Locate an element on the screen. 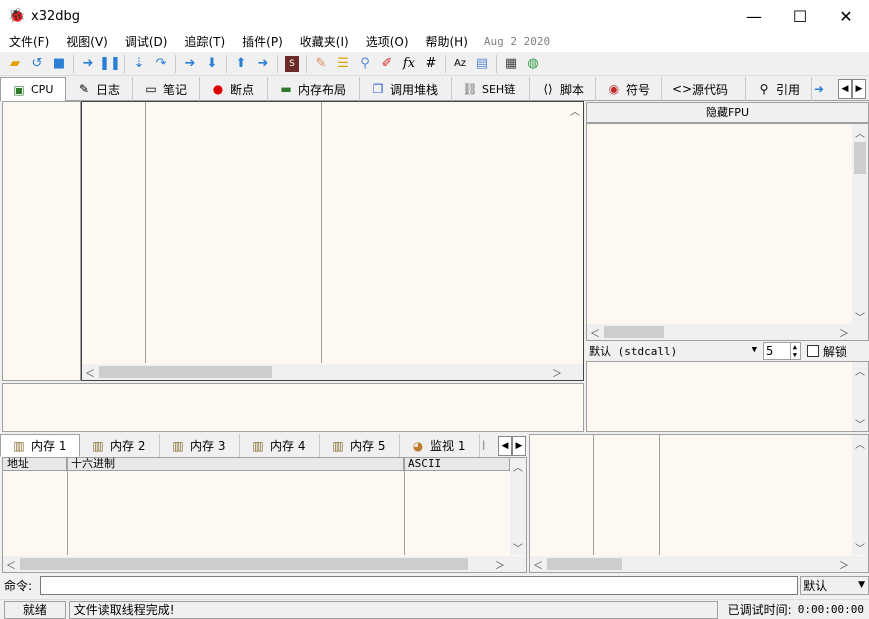 The image size is (869, 619). execute-till-return-icon: ⬆ is located at coordinates (241, 64).